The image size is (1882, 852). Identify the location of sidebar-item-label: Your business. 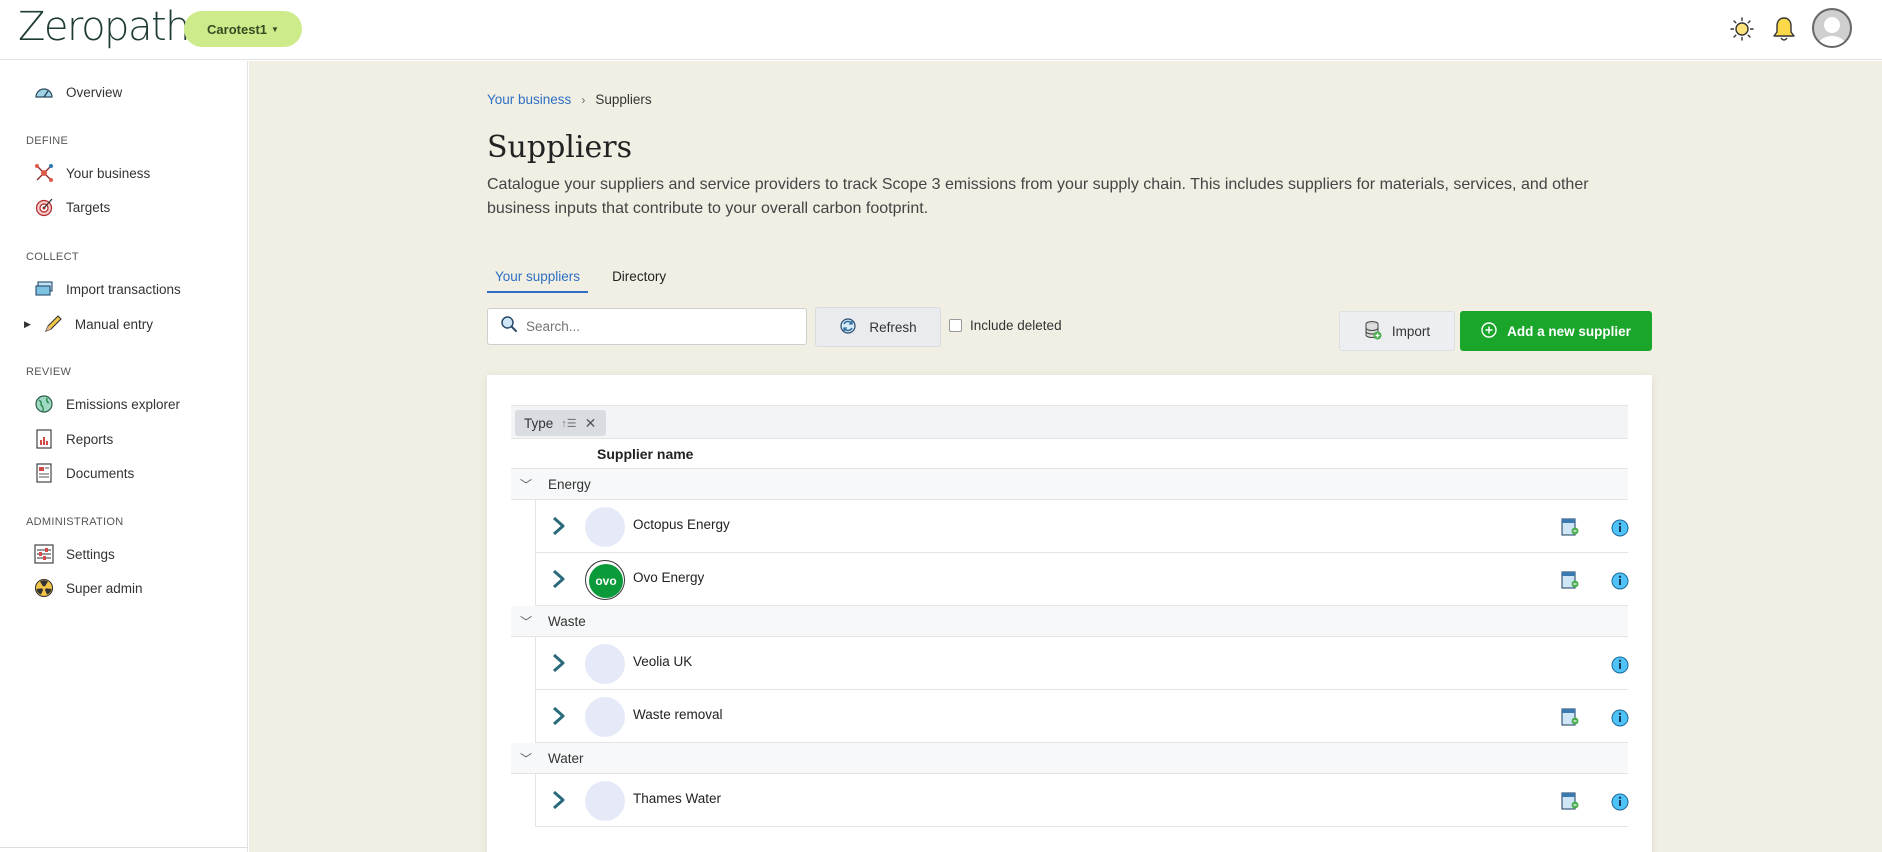
(108, 173).